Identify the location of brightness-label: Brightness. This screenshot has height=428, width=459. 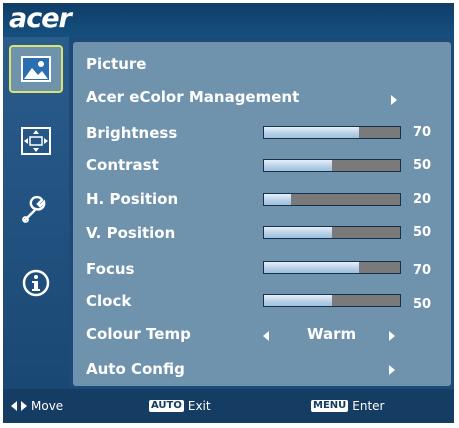
(132, 133).